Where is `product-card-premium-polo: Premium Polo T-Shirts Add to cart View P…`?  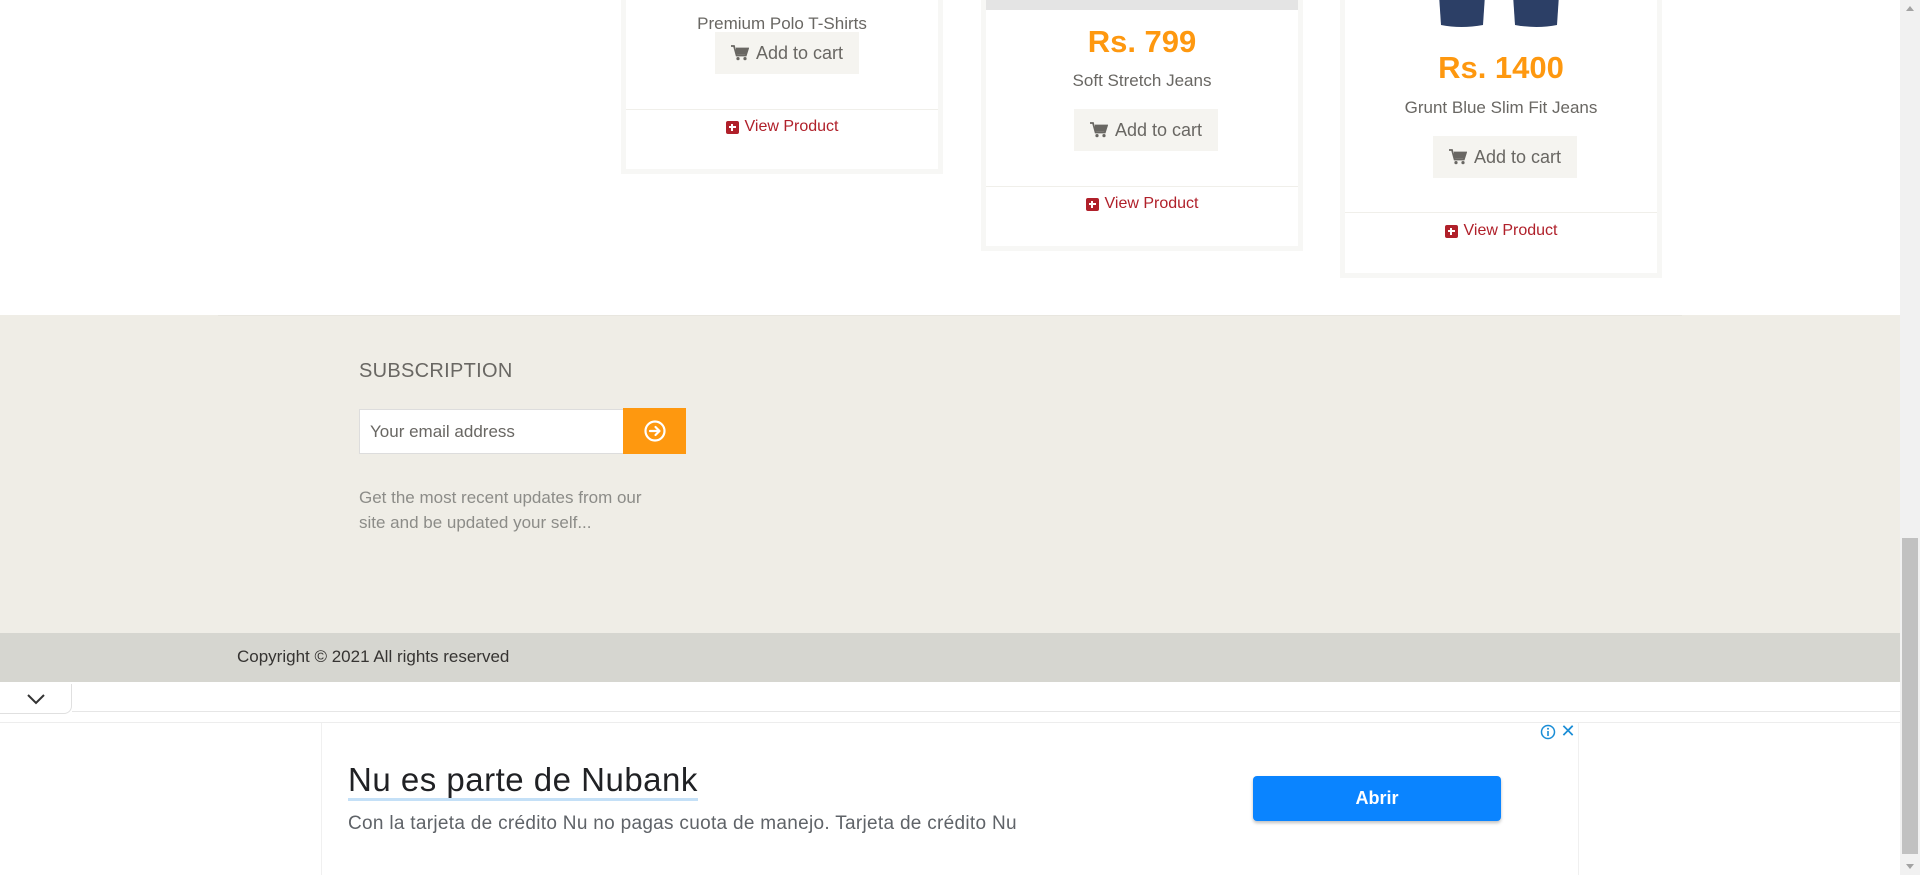
product-card-premium-polo: Premium Polo T-Shirts Add to cart View P… is located at coordinates (782, 87).